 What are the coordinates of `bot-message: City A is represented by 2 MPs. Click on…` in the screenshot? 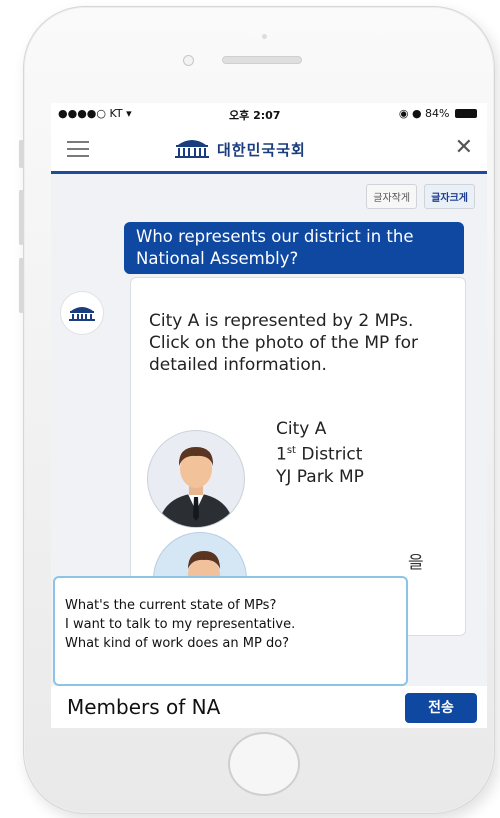 It's located at (284, 343).